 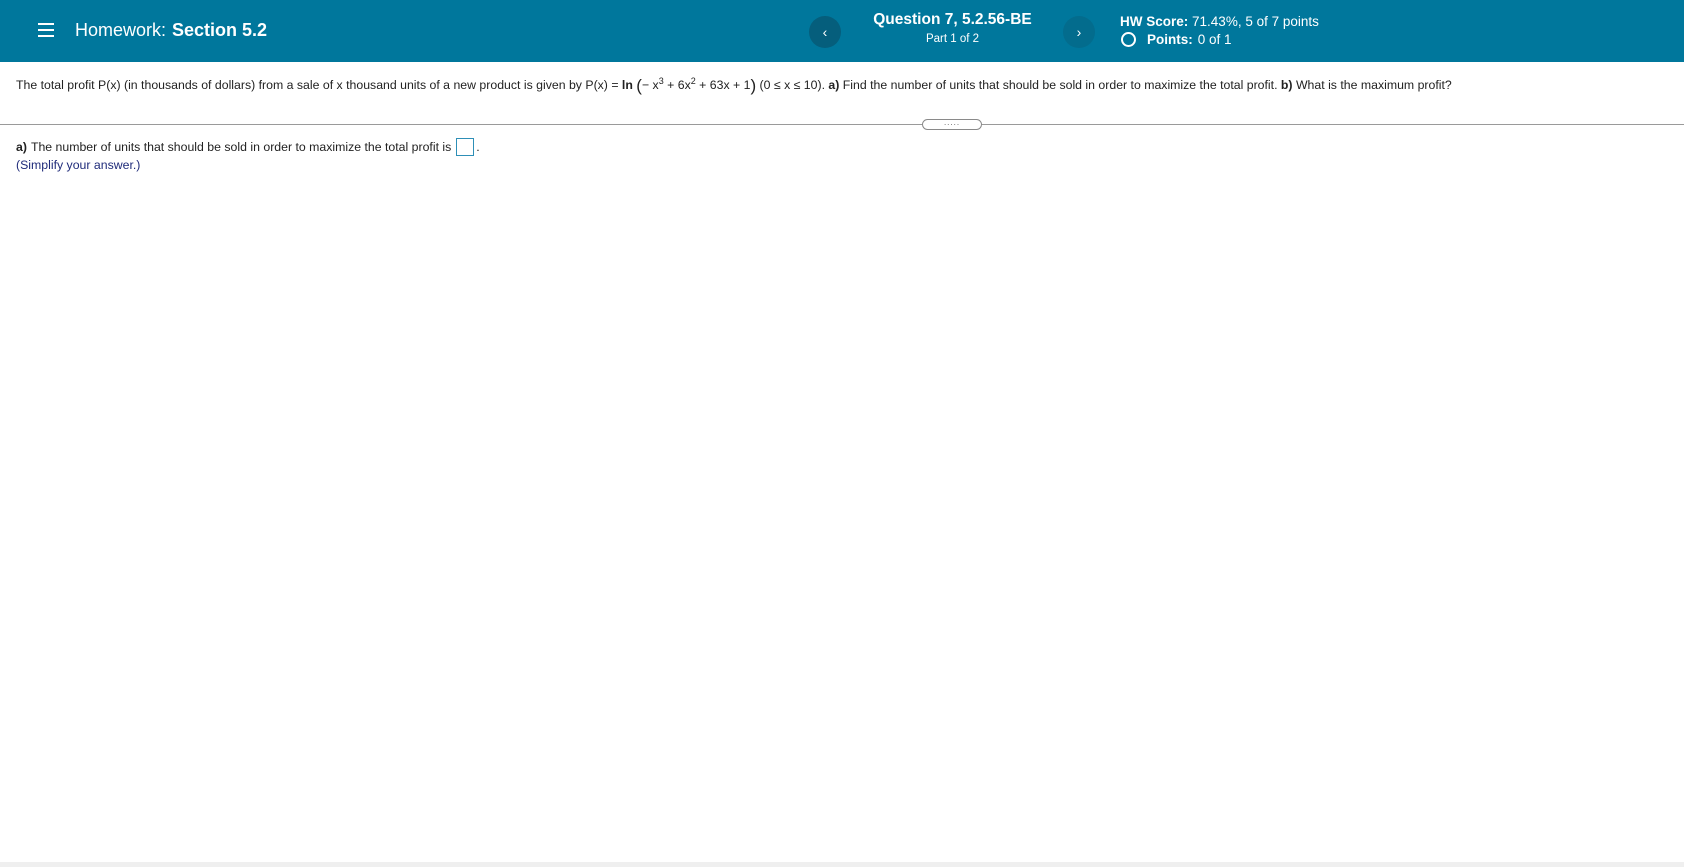 I want to click on part-a-label: a), so click(x=834, y=85).